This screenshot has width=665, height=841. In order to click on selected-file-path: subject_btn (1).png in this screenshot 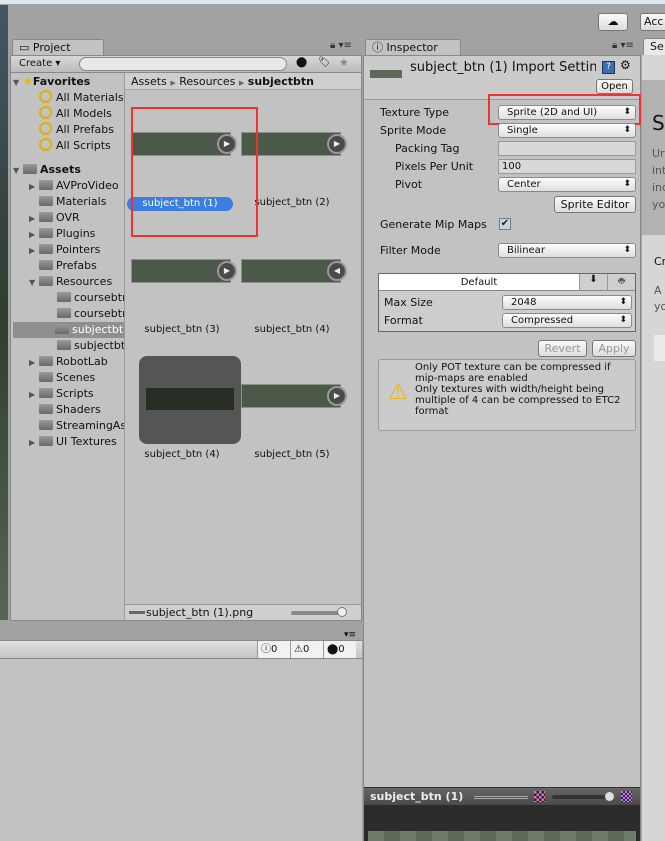, I will do `click(200, 612)`.